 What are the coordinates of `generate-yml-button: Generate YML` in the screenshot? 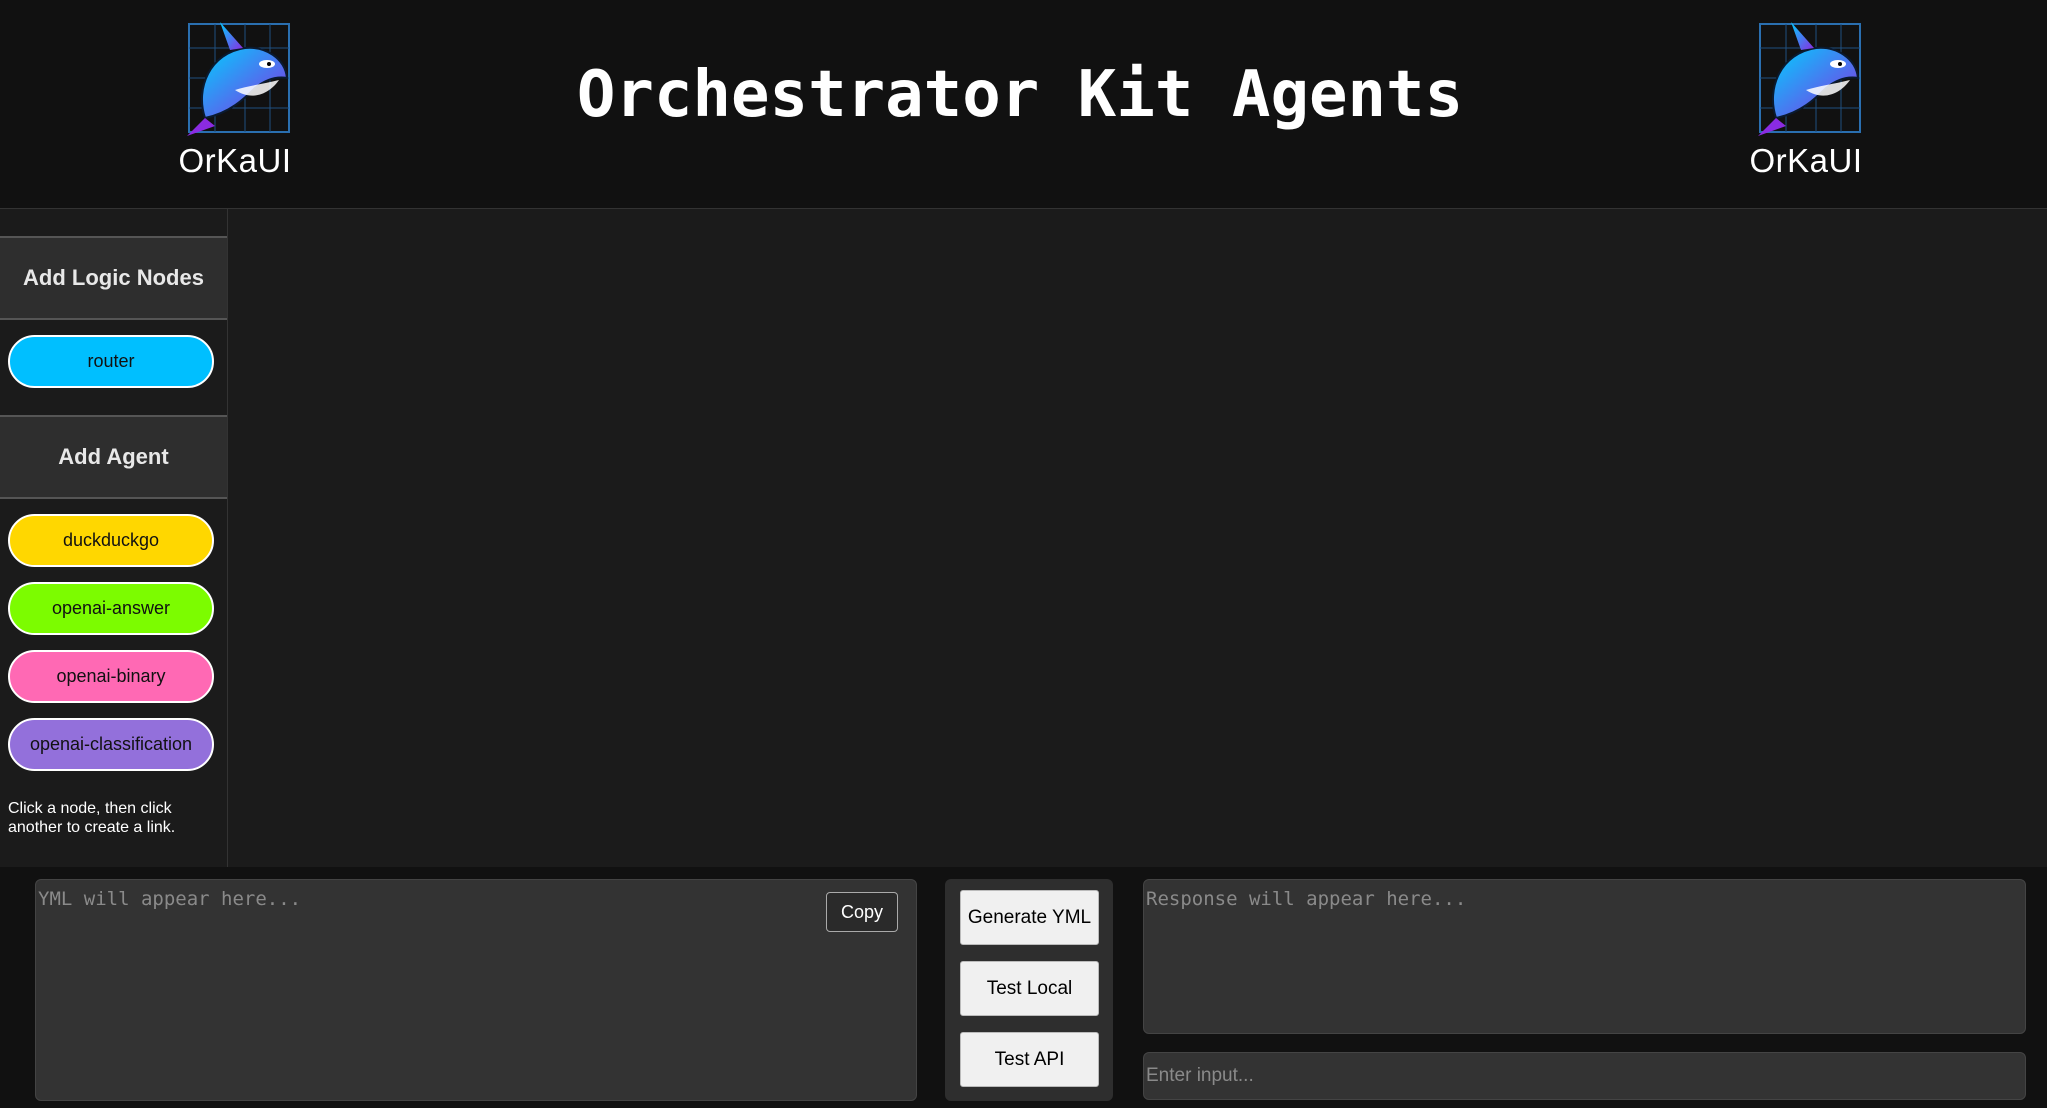 It's located at (1029, 917).